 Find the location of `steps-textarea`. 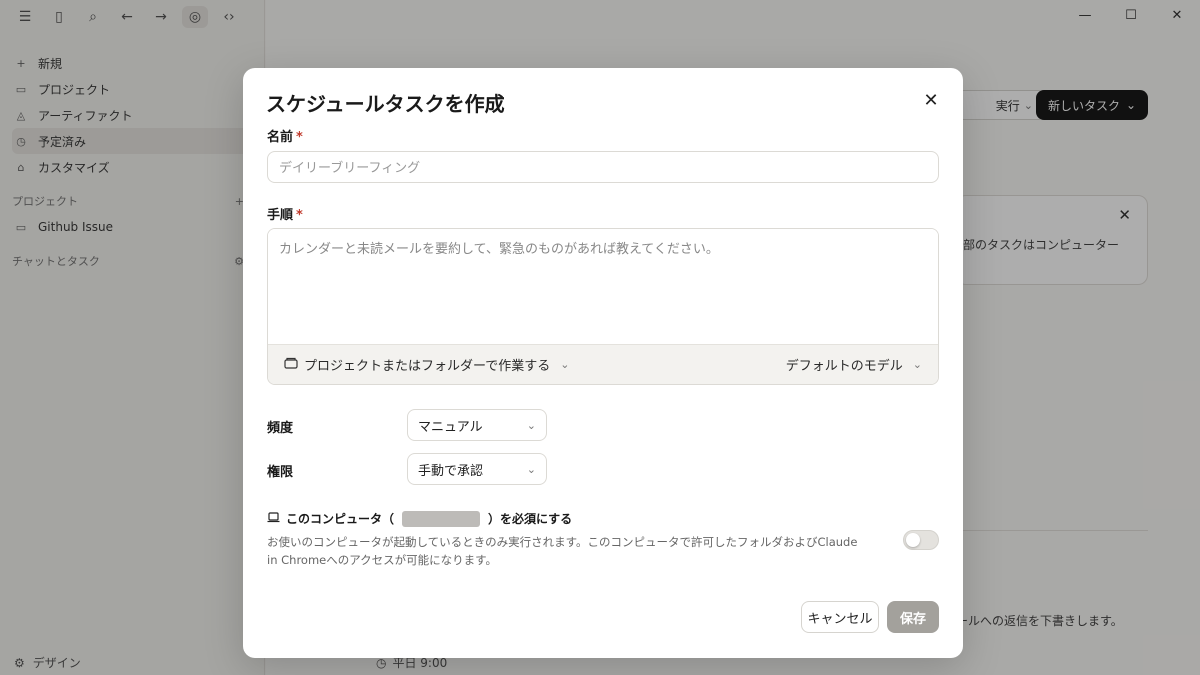

steps-textarea is located at coordinates (603, 287).